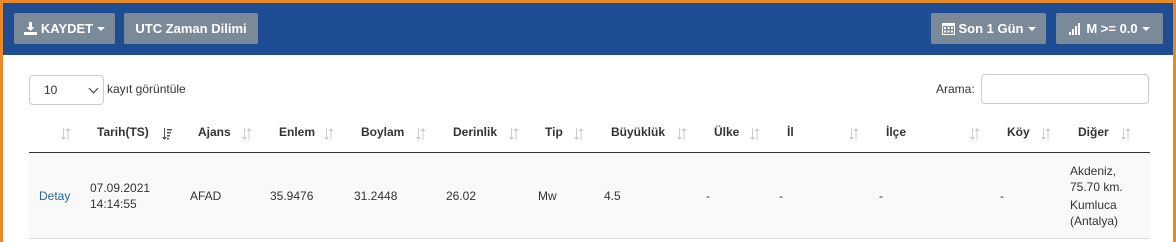  What do you see at coordinates (781, 196) in the screenshot?
I see `cell-province: -` at bounding box center [781, 196].